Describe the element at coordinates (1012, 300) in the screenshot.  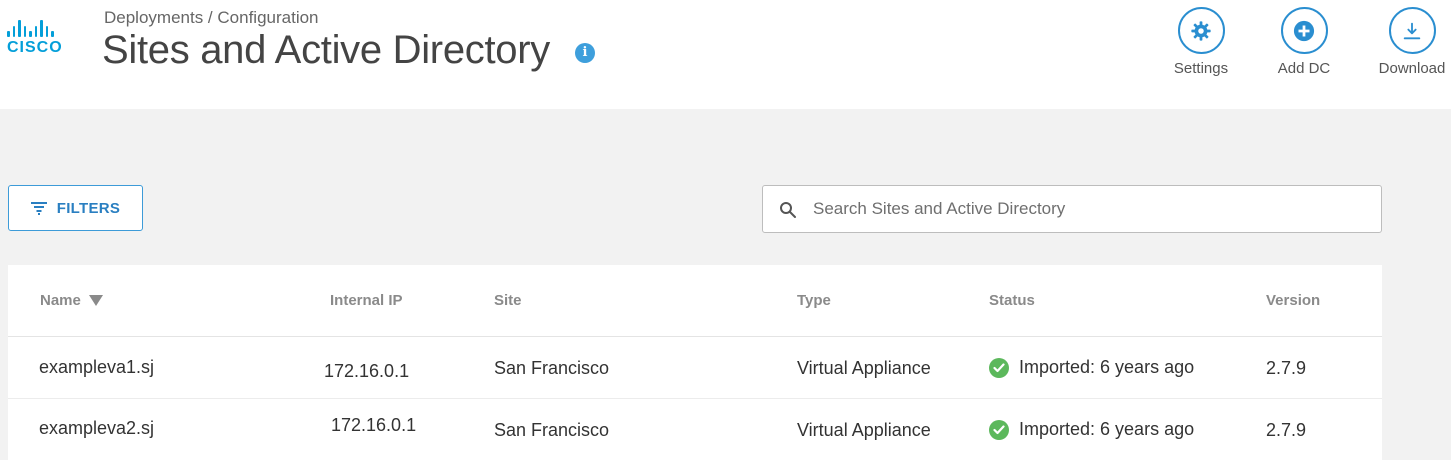
I see `column-header-status: Status` at that location.